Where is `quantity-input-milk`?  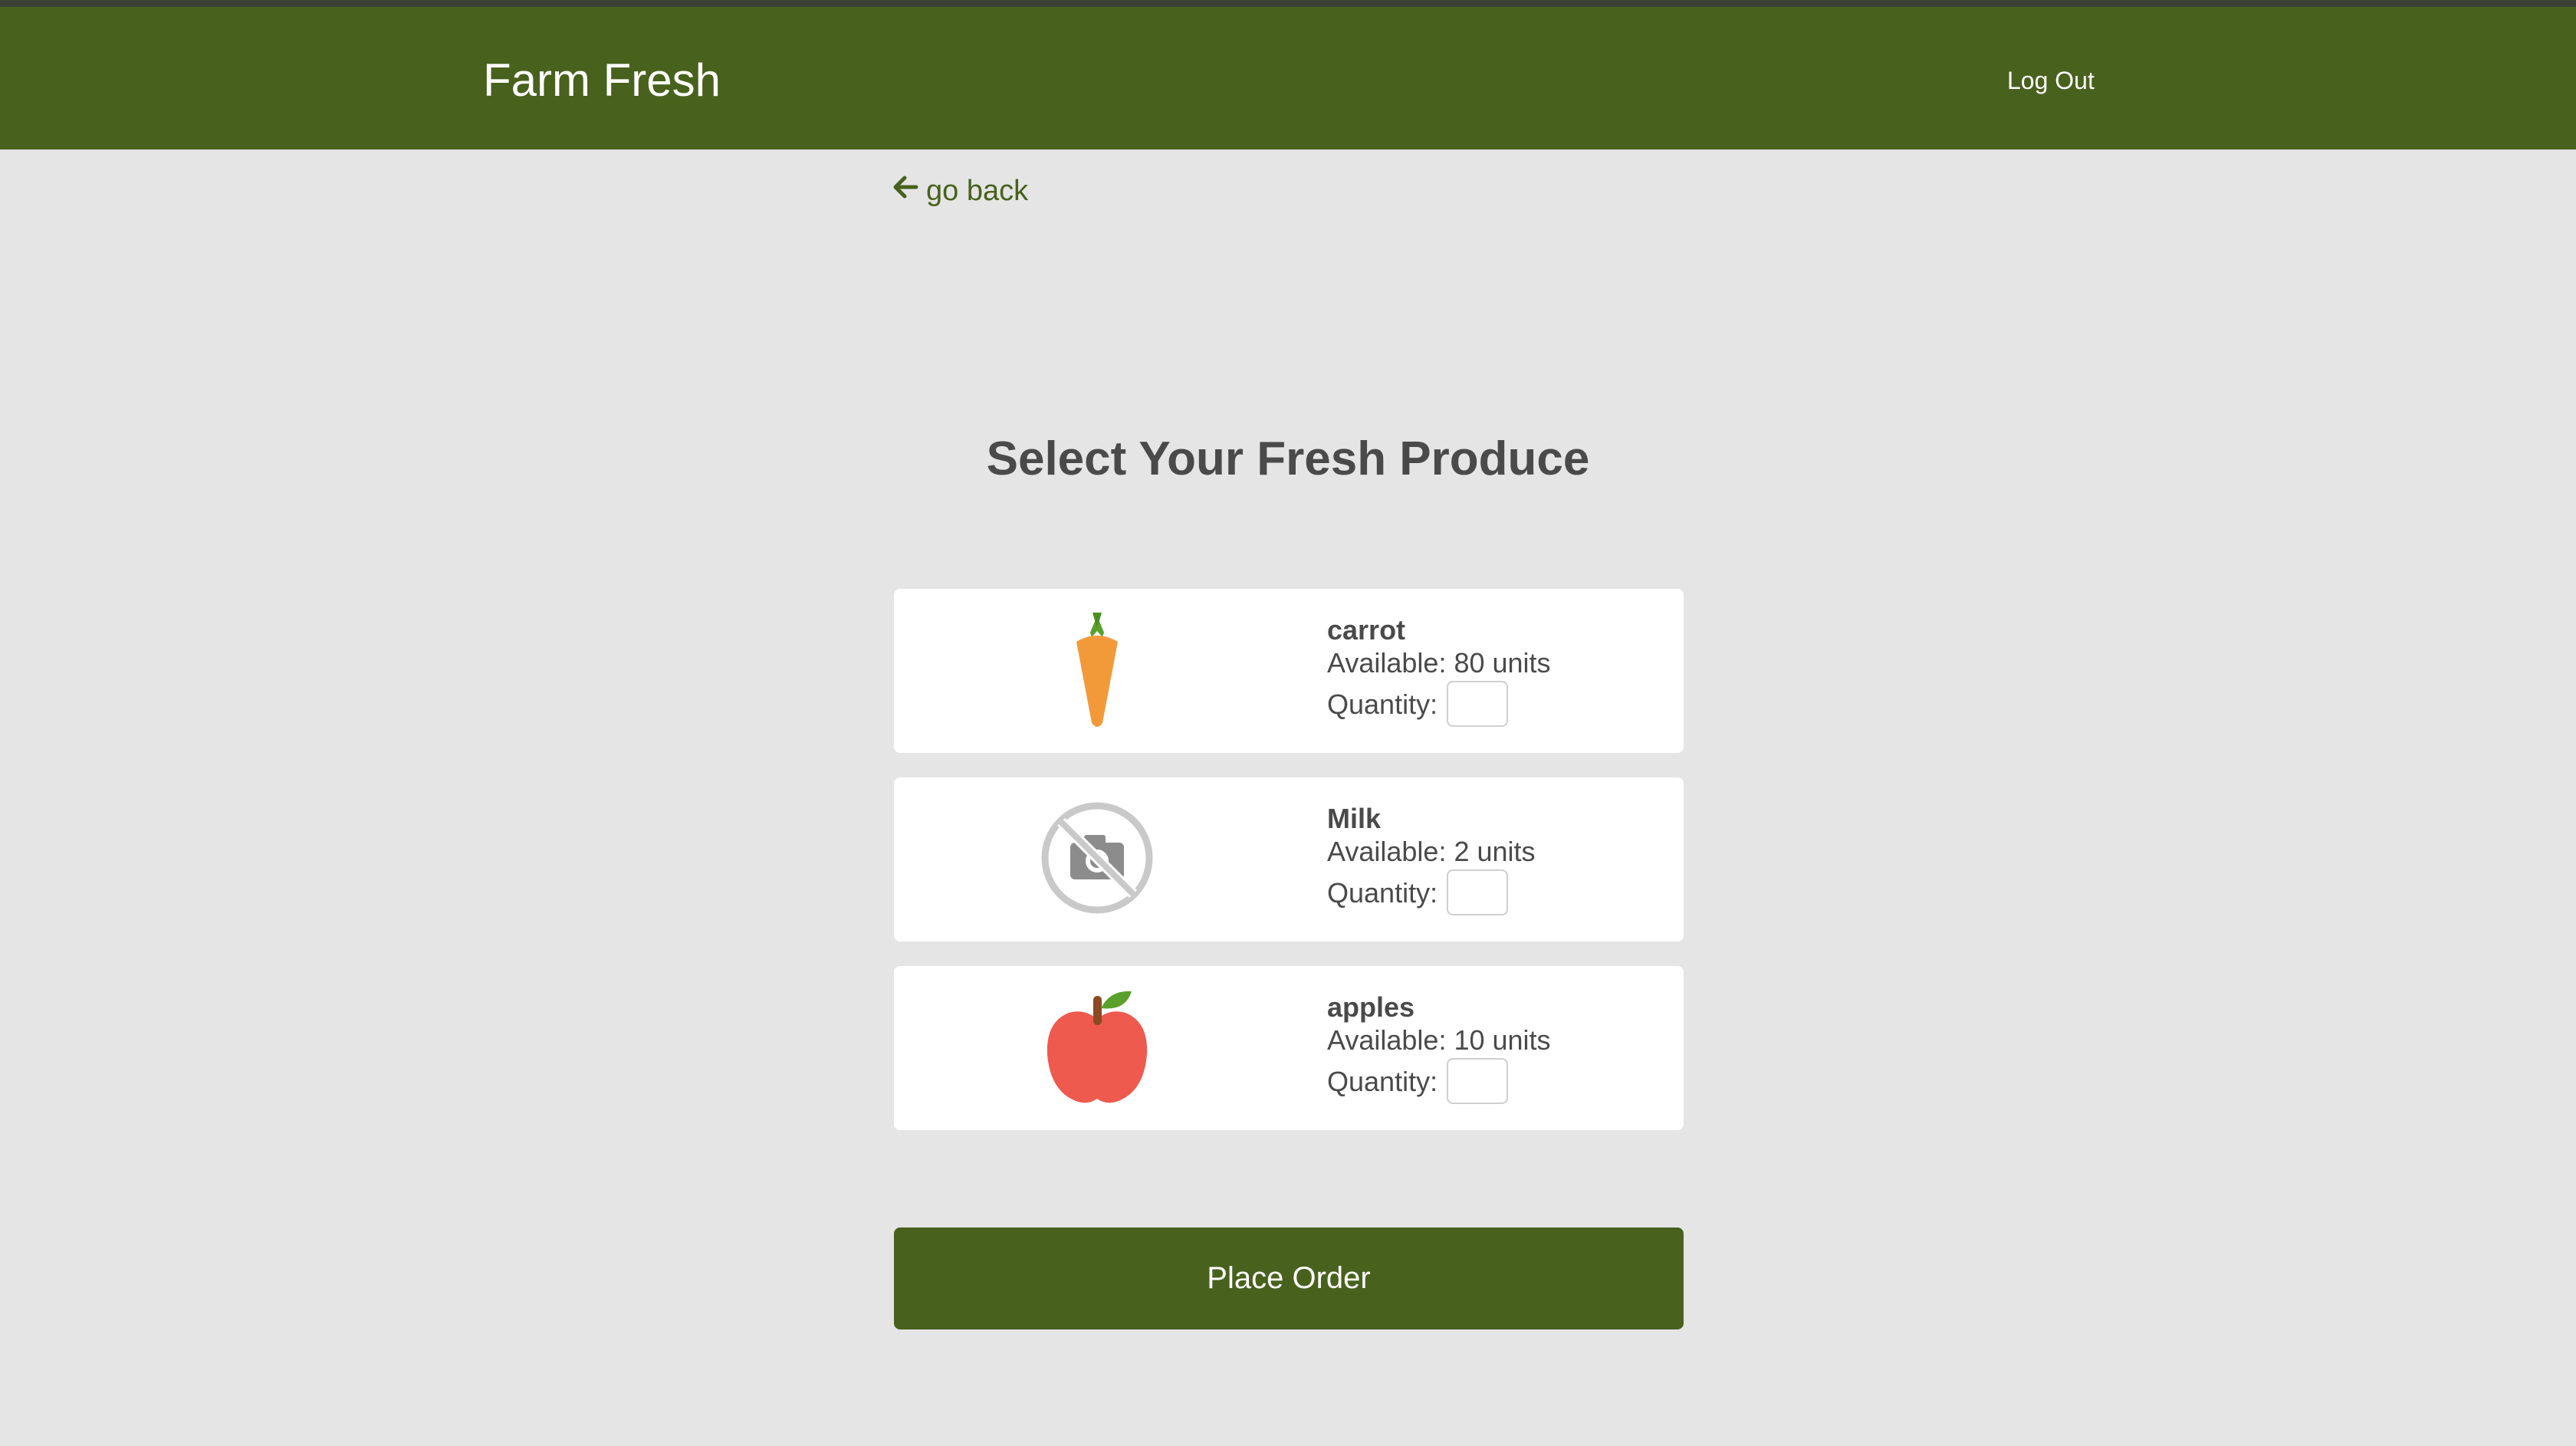
quantity-input-milk is located at coordinates (1478, 892).